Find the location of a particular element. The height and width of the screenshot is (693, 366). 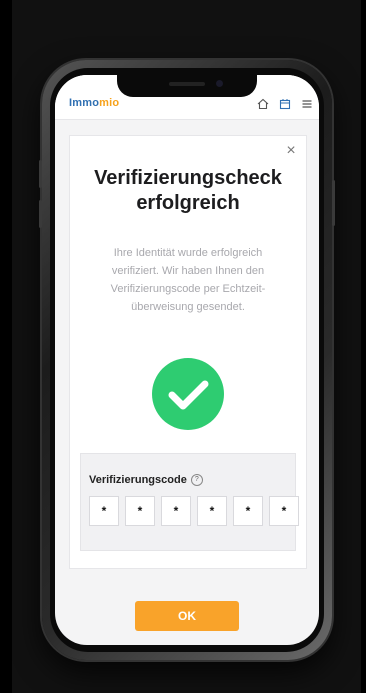

code-input-group: * * * * * * is located at coordinates (194, 511).